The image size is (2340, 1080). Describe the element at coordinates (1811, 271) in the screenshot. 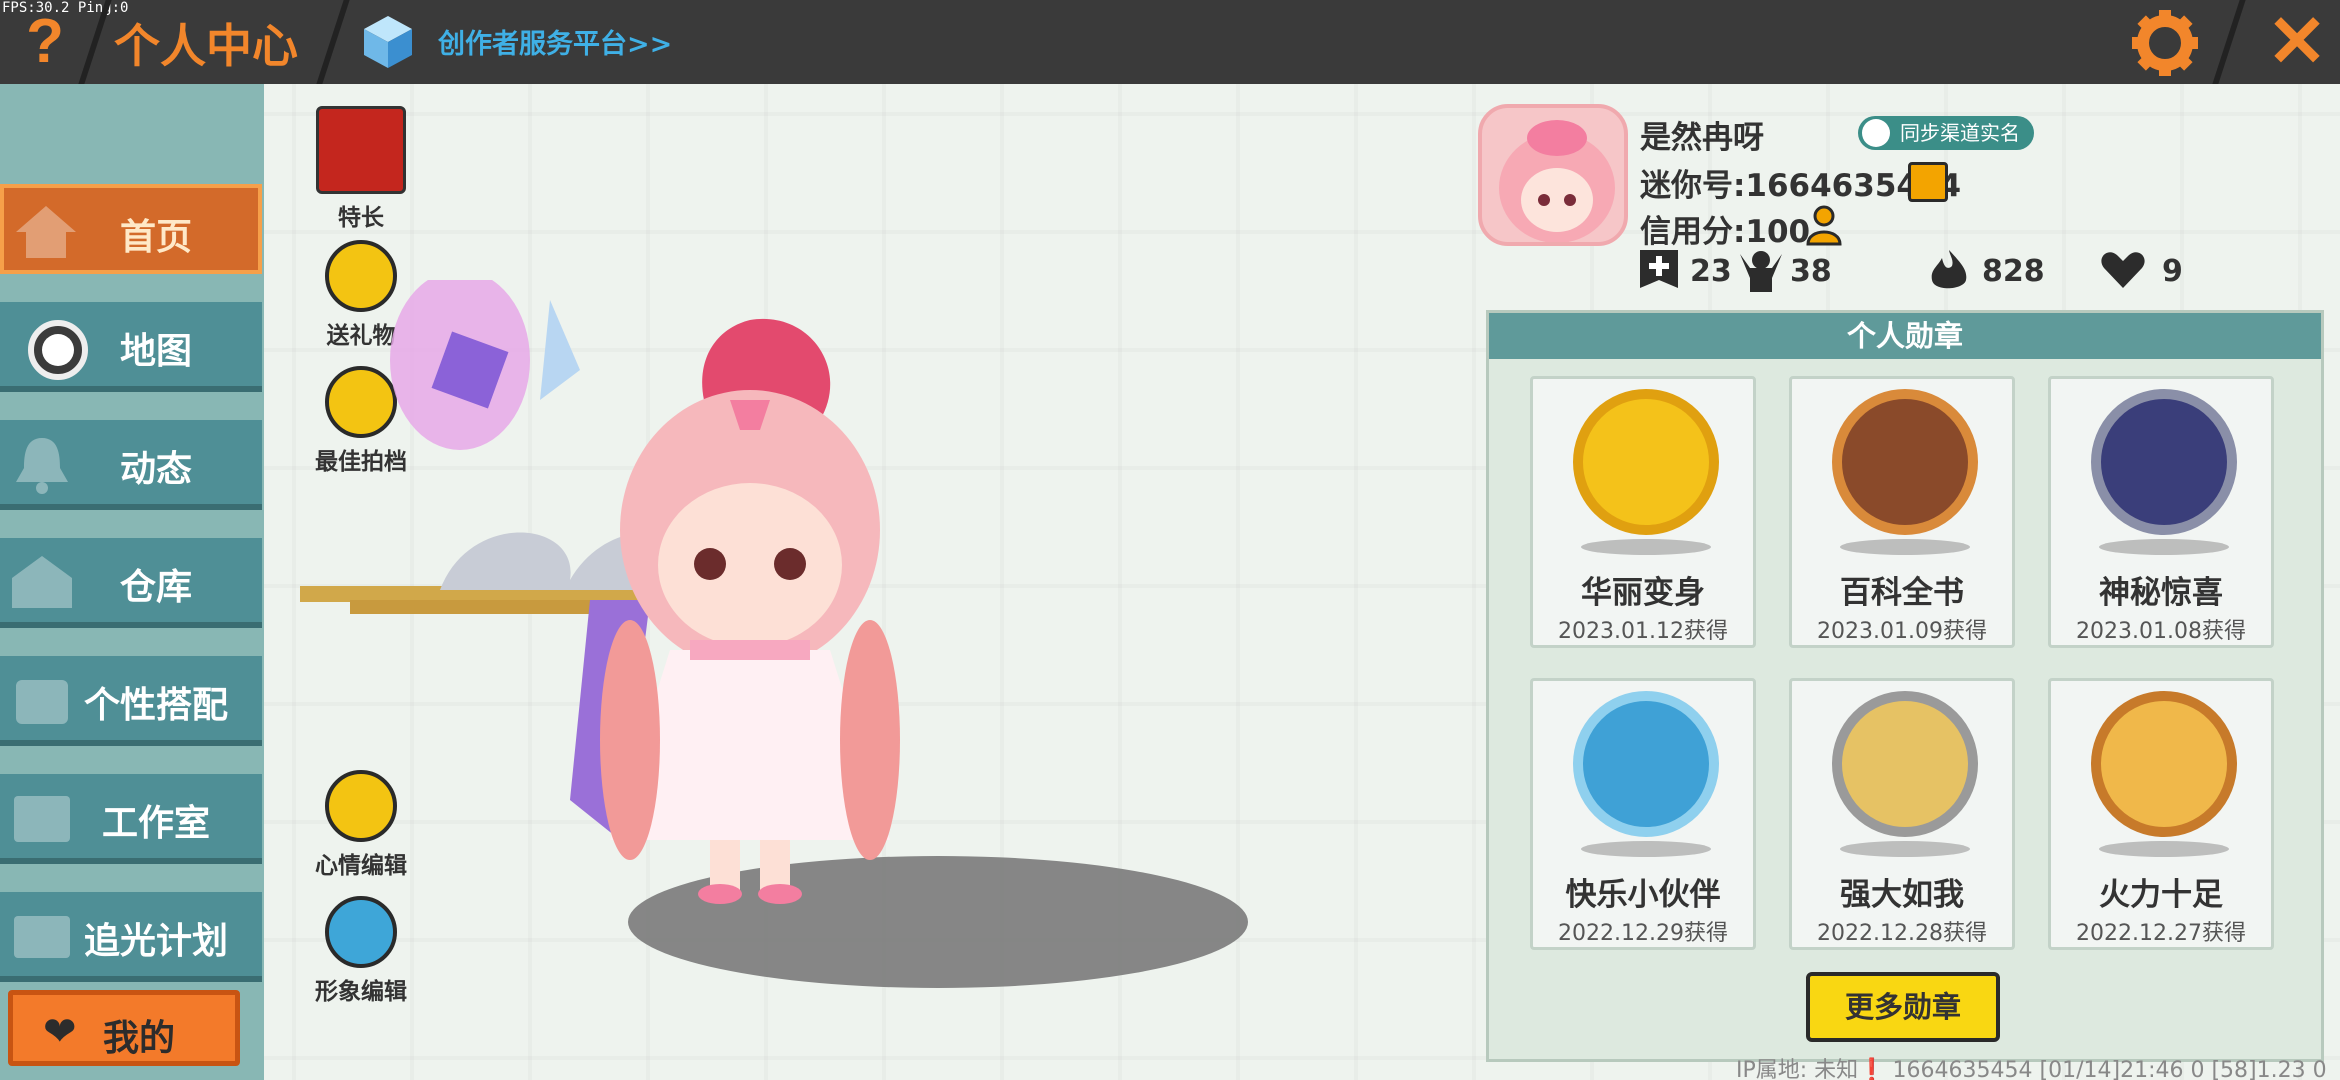

I see `fans-count: 38` at that location.